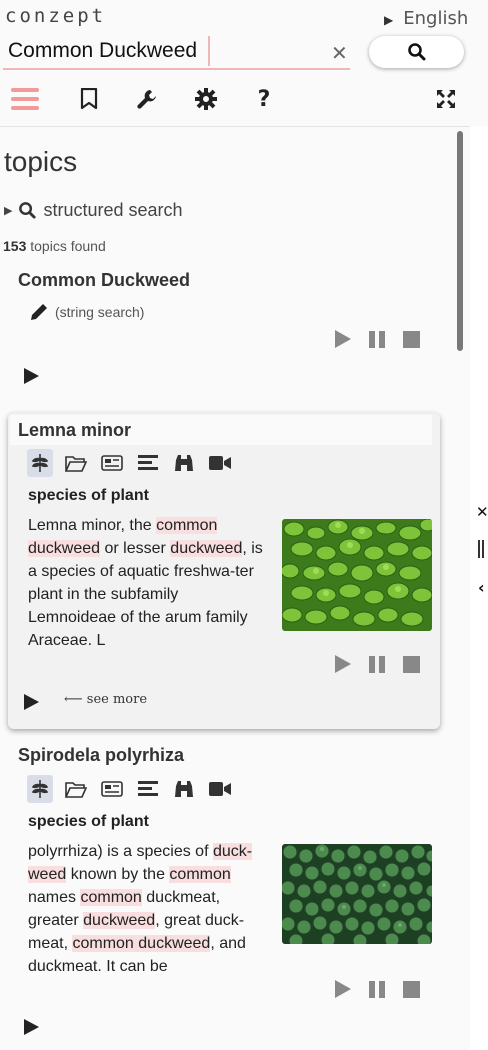 The image size is (488, 1050). I want to click on result-title: Spirodela polyrhiza, so click(101, 755).